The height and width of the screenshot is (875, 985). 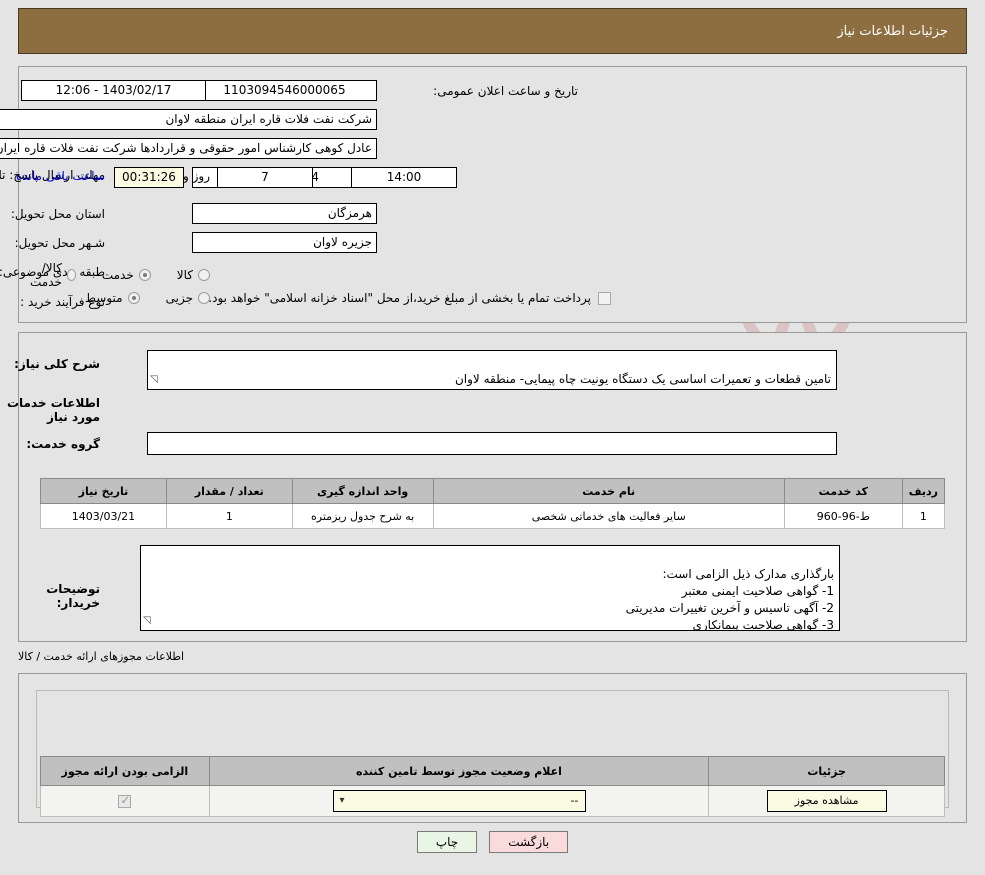 What do you see at coordinates (843, 516) in the screenshot?
I see `service-cell-code: ط-96-960` at bounding box center [843, 516].